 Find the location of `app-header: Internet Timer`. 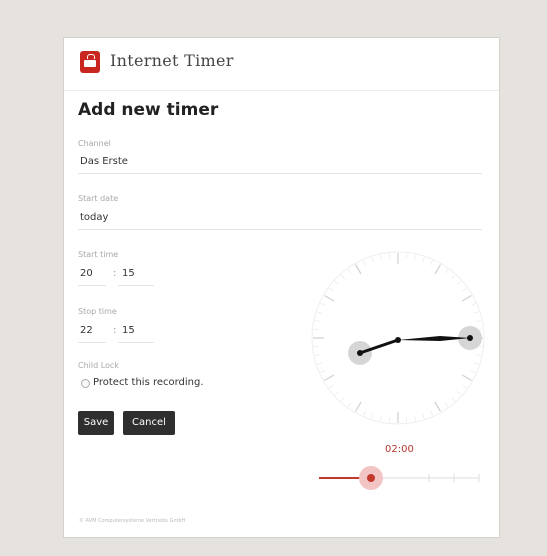

app-header: Internet Timer is located at coordinates (281, 64).